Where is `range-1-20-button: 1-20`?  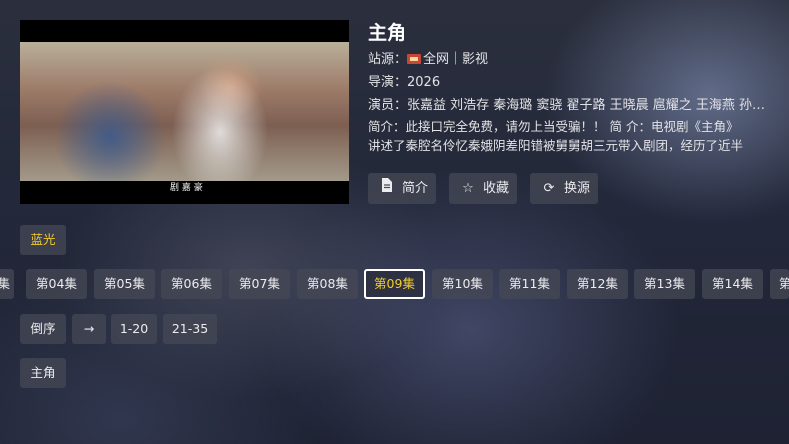
range-1-20-button: 1-20 is located at coordinates (134, 329).